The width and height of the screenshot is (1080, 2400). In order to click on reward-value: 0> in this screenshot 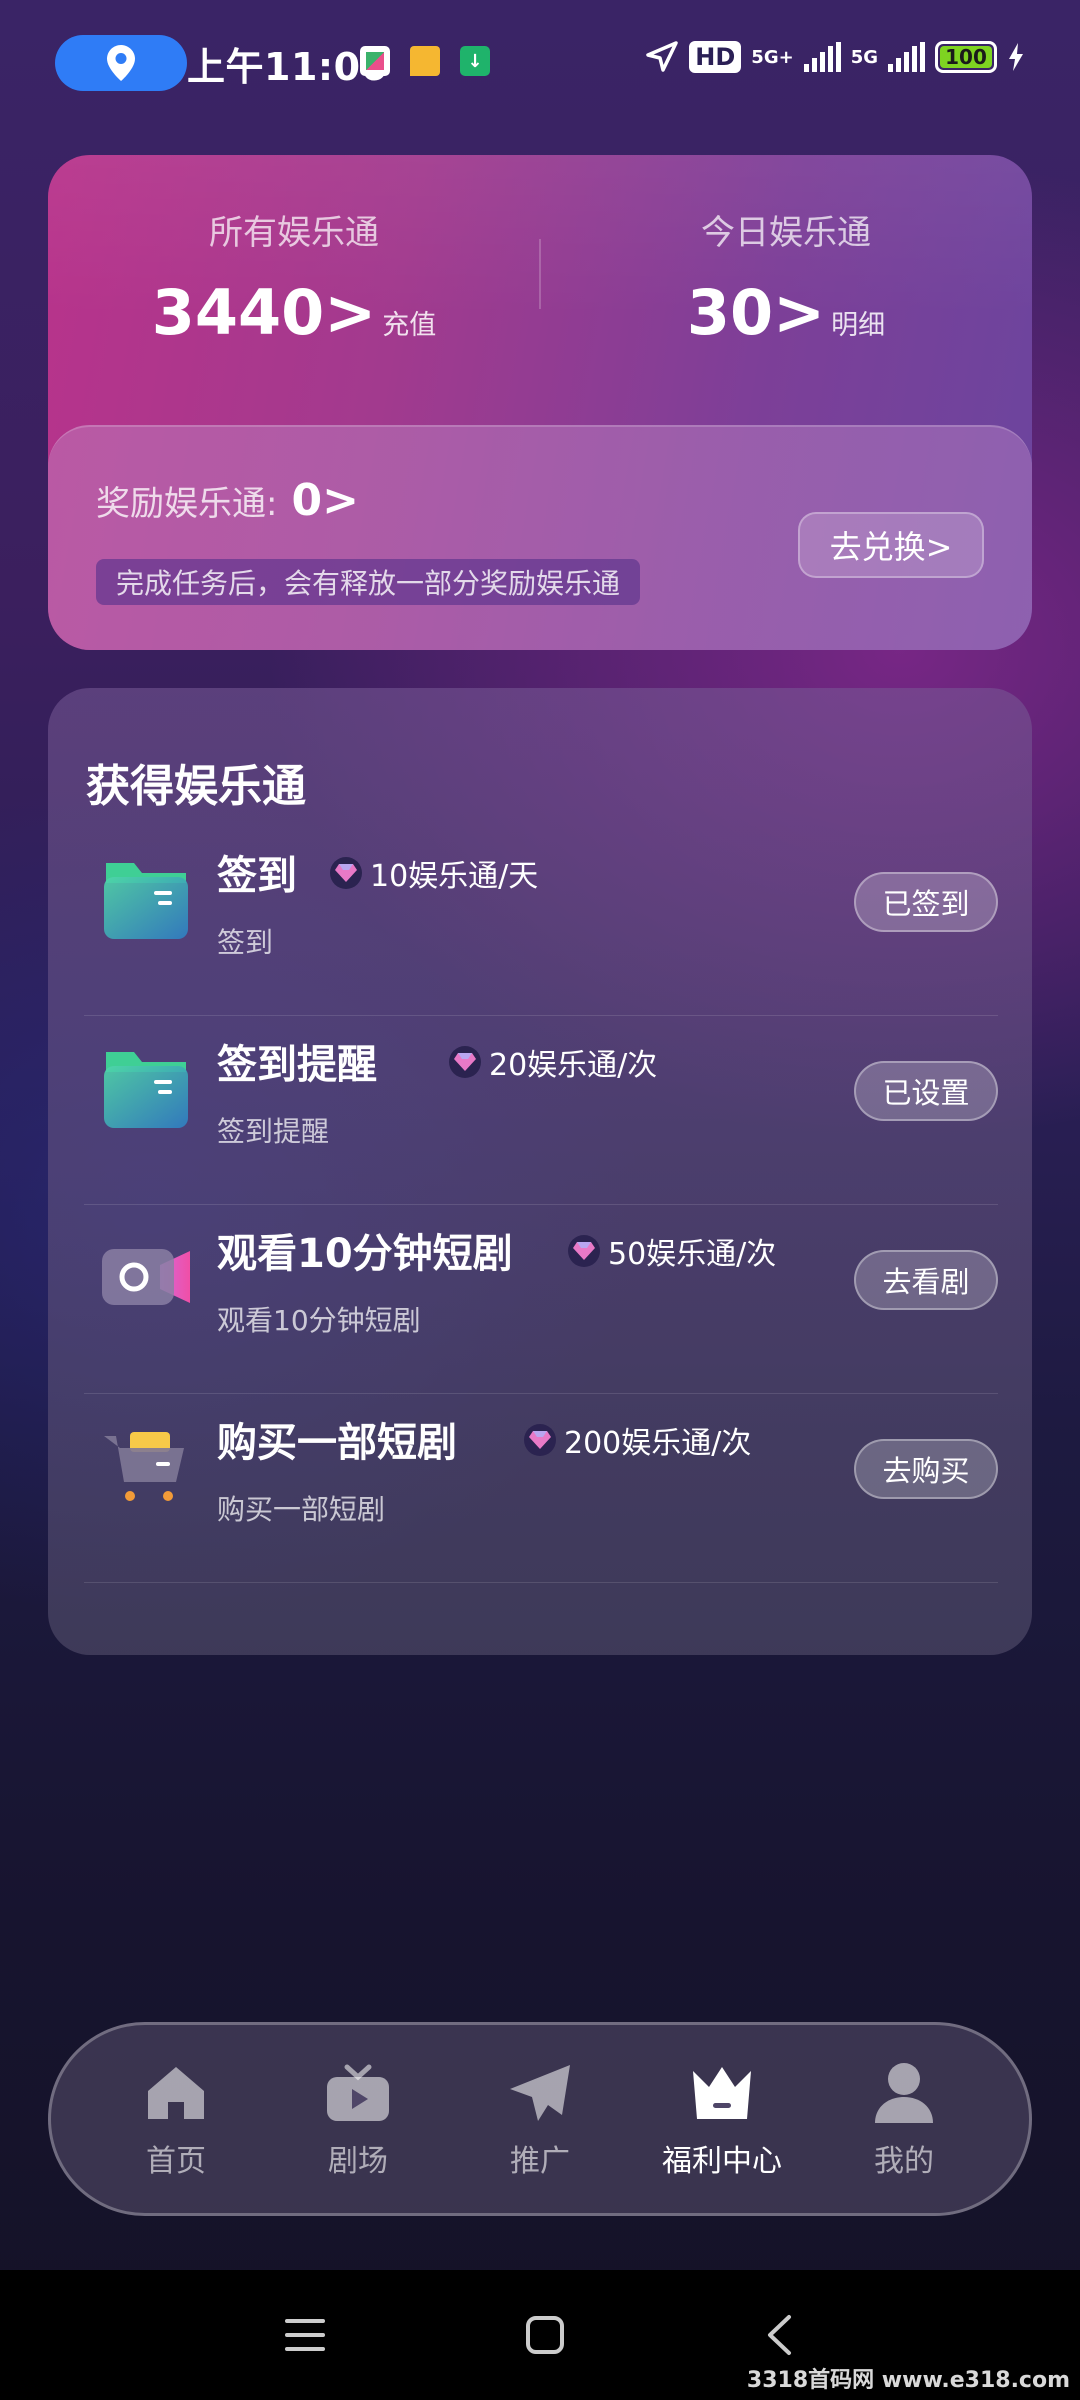, I will do `click(324, 500)`.